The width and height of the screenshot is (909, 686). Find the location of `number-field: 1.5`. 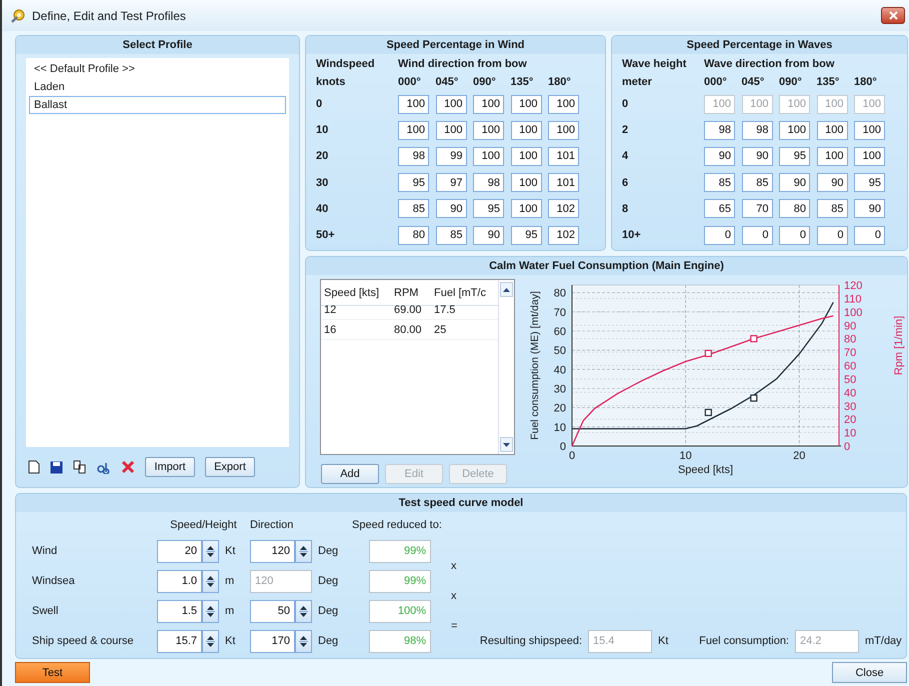

number-field: 1.5 is located at coordinates (179, 611).